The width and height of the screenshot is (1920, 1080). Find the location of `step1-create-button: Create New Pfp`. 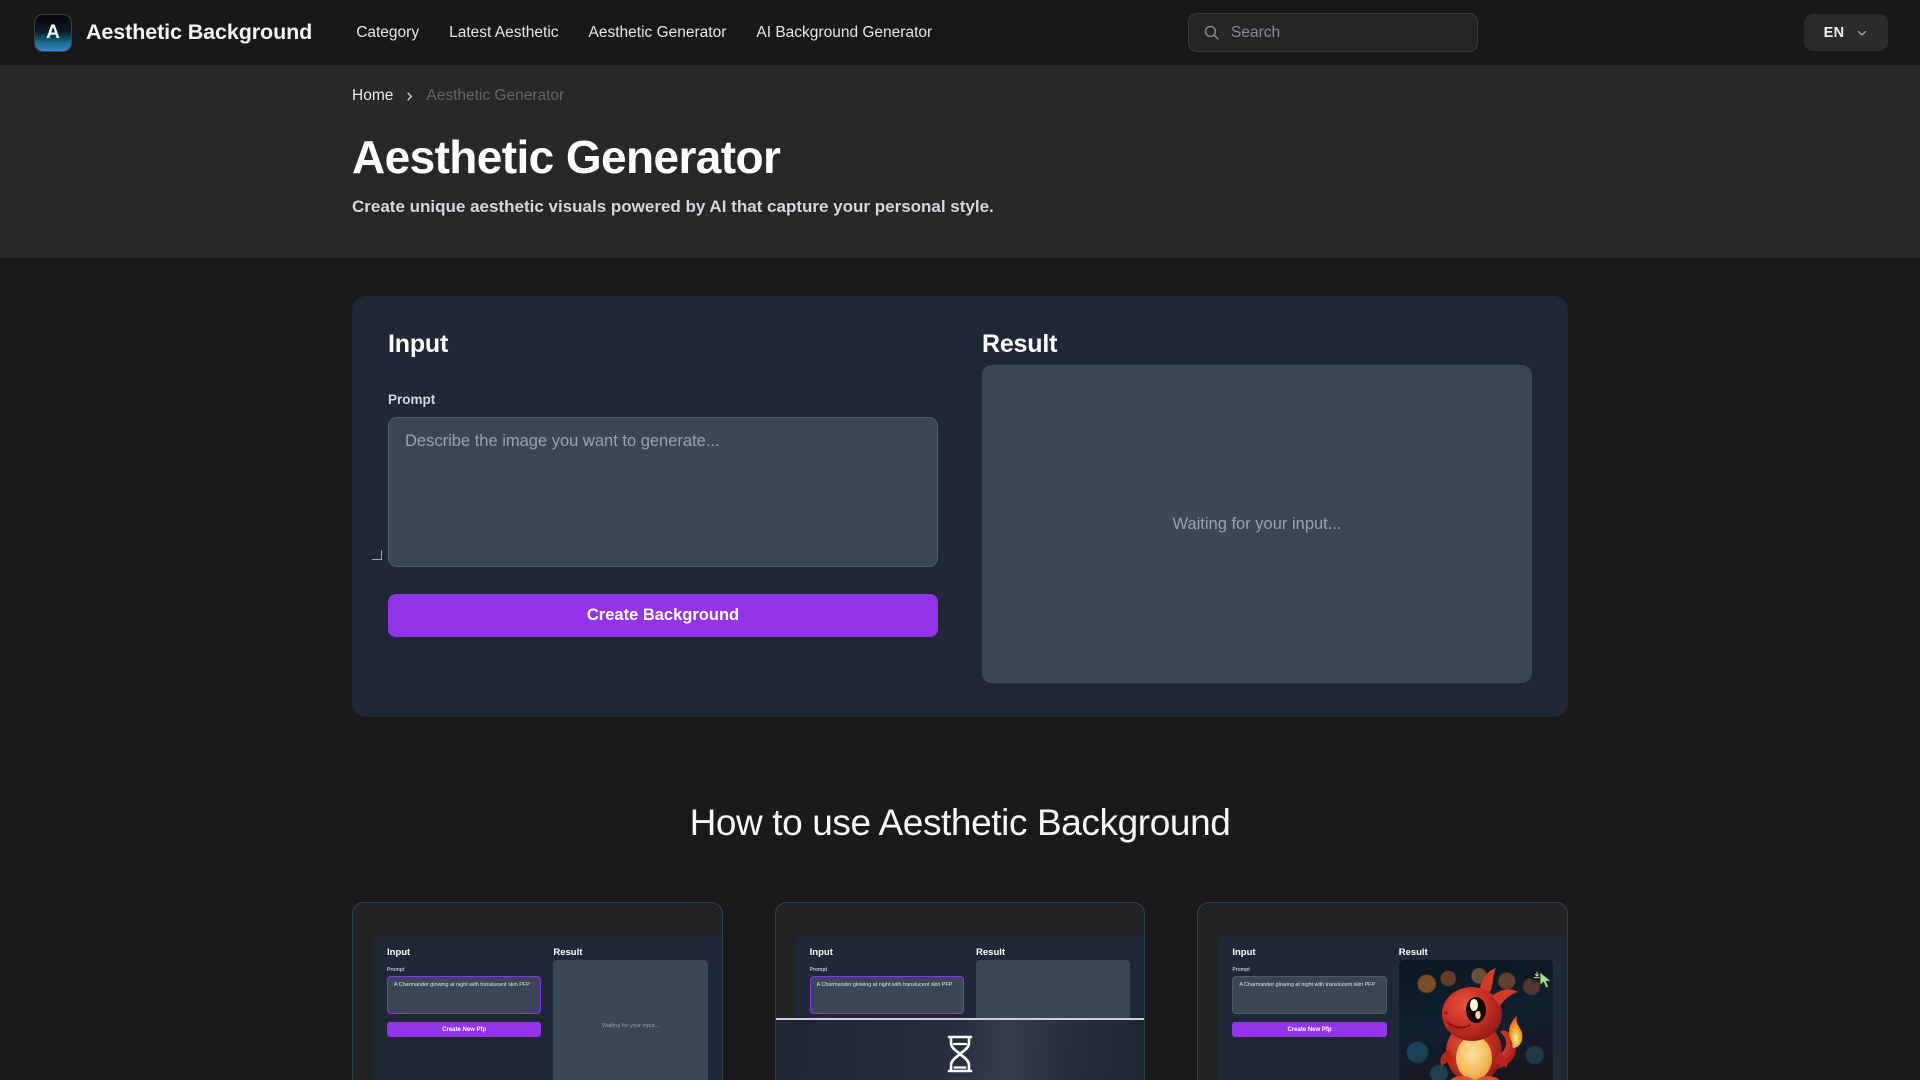

step1-create-button: Create New Pfp is located at coordinates (464, 1029).